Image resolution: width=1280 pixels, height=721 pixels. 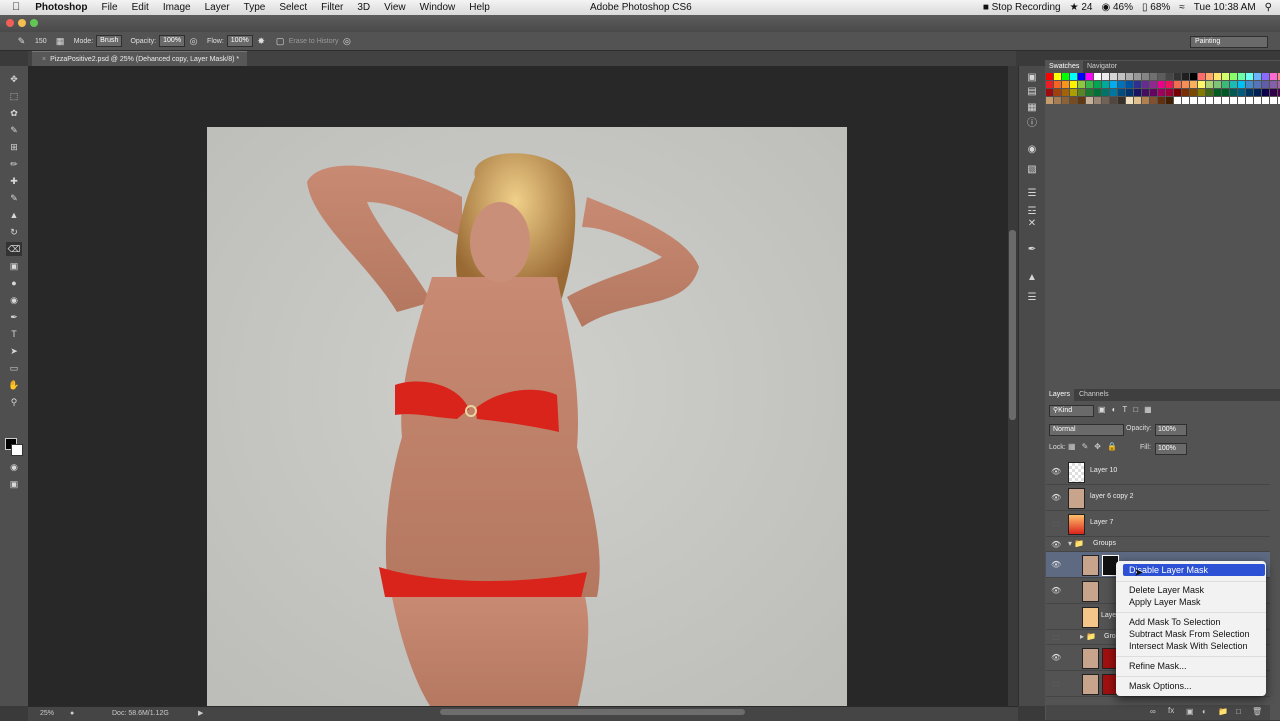 I want to click on zoom-window-button, so click(x=34, y=23).